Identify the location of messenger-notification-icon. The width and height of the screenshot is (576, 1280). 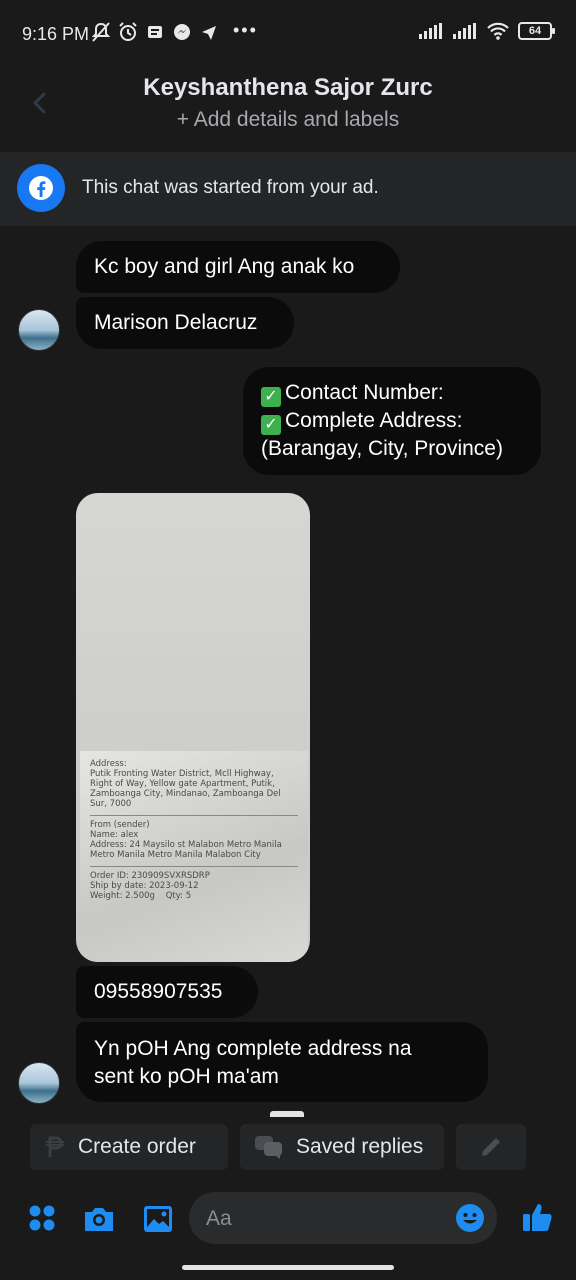
(182, 32).